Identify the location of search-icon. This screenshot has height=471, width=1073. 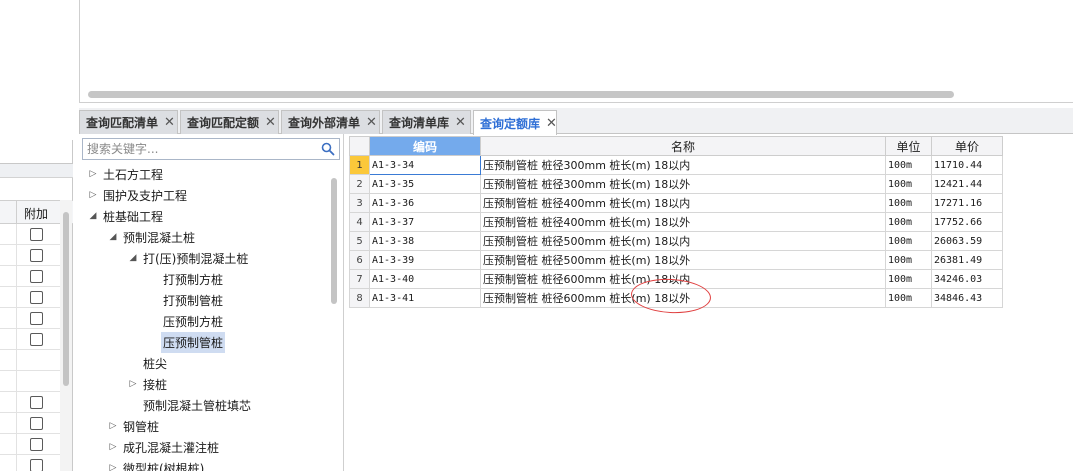
(328, 149).